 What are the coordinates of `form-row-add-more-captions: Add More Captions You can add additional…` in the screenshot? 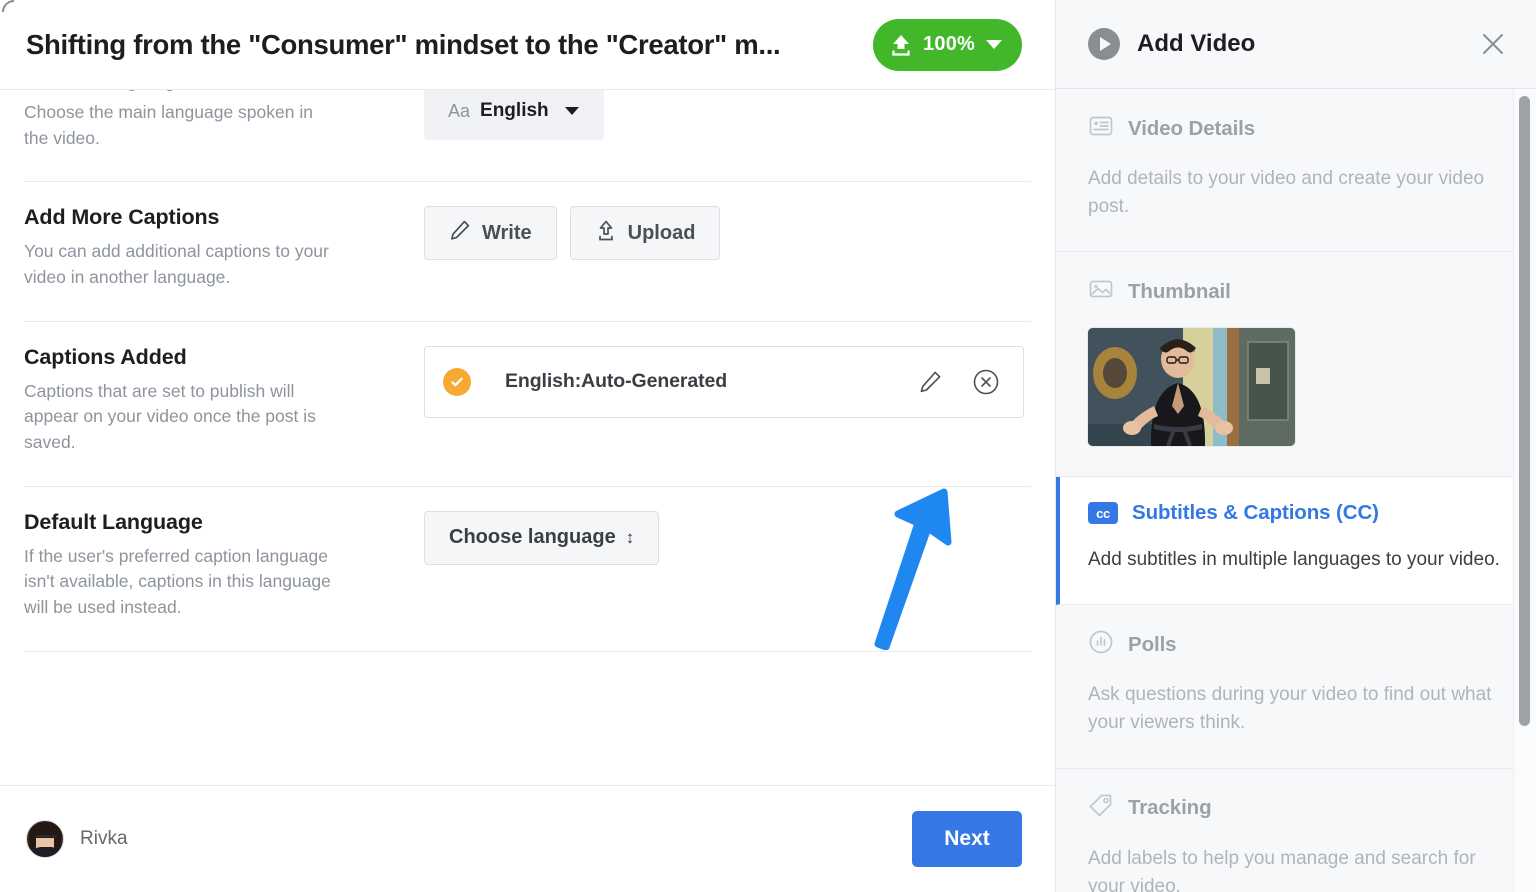 It's located at (527, 252).